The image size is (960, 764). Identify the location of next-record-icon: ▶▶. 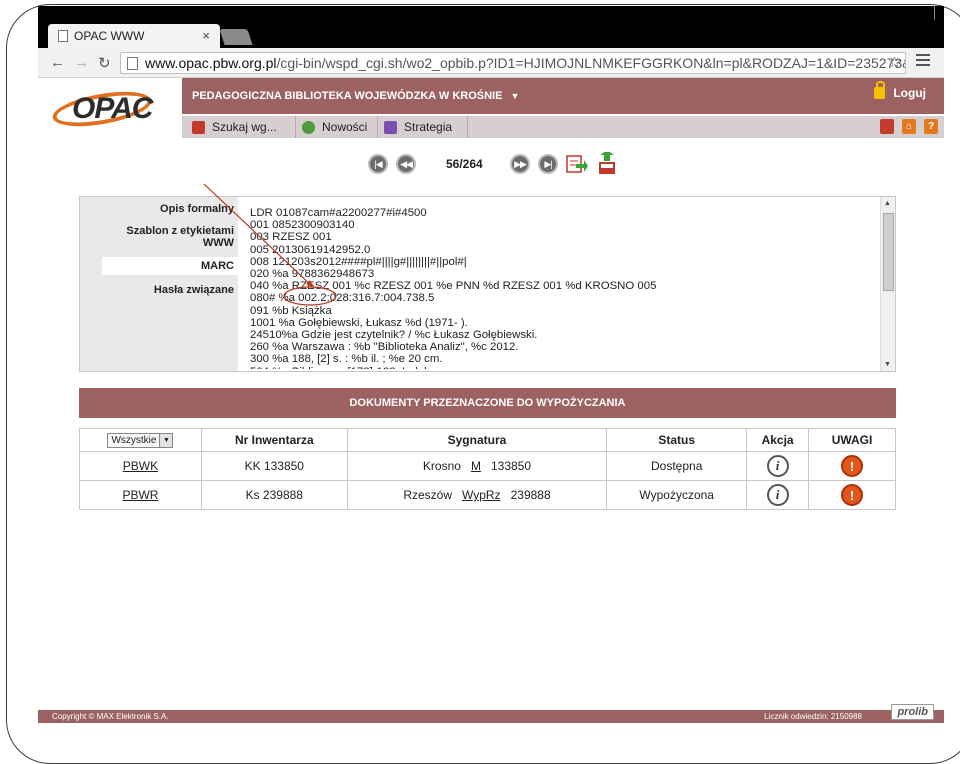
(520, 164).